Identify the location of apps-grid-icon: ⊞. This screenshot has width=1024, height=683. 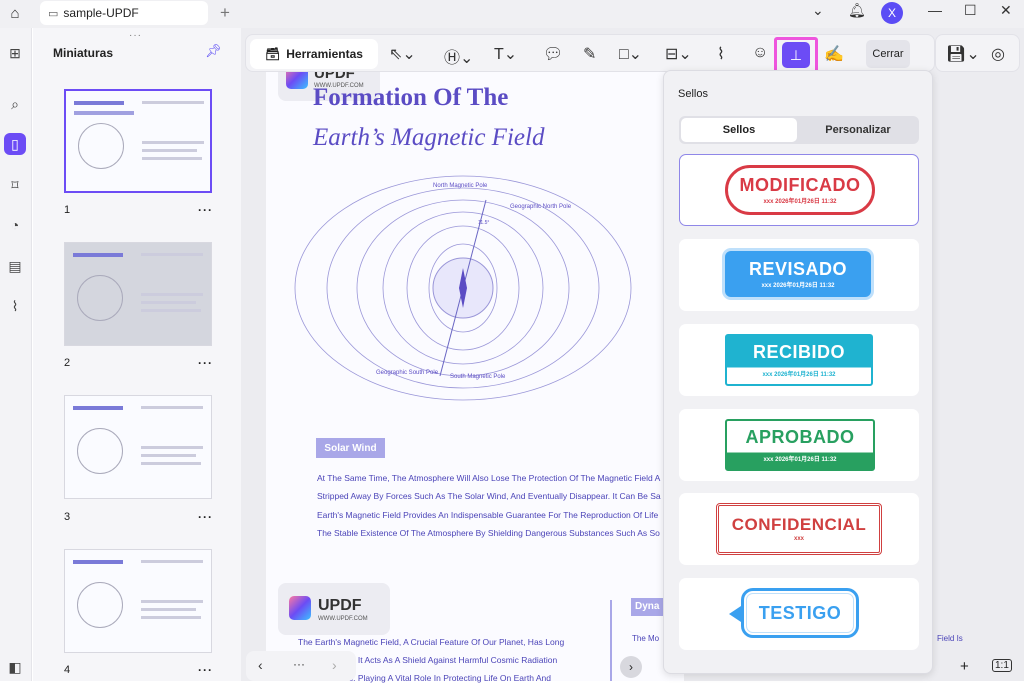
(15, 53).